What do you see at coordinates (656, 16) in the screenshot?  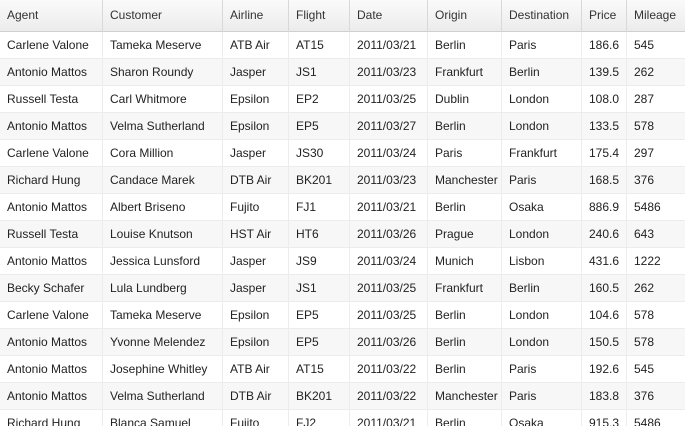 I see `column-header-mileage: Mileage` at bounding box center [656, 16].